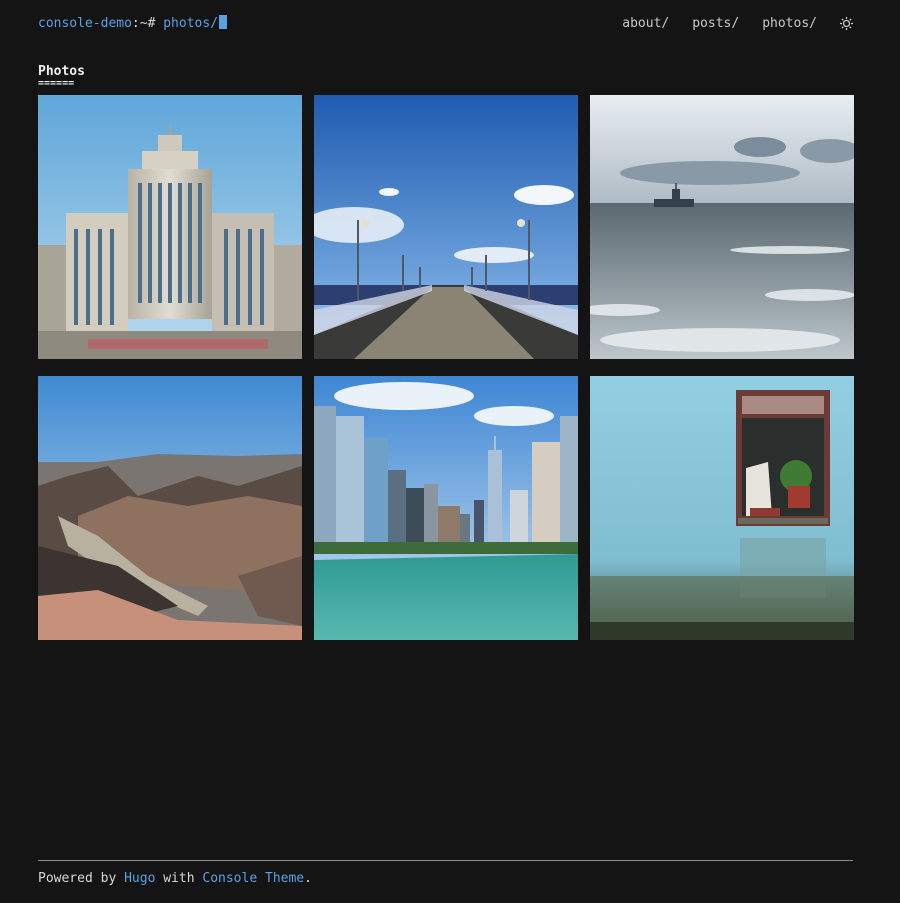 The height and width of the screenshot is (903, 900). Describe the element at coordinates (170, 508) in the screenshot. I see `photo-grand-canyon` at that location.